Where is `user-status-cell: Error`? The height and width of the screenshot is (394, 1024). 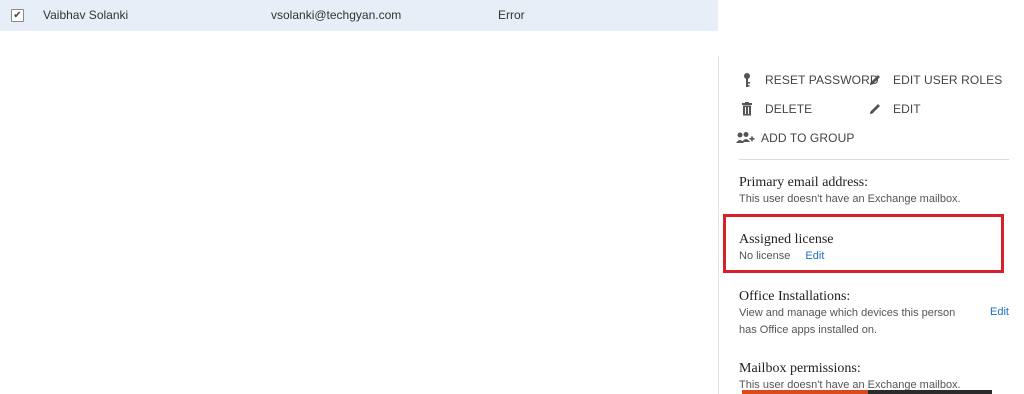 user-status-cell: Error is located at coordinates (511, 15).